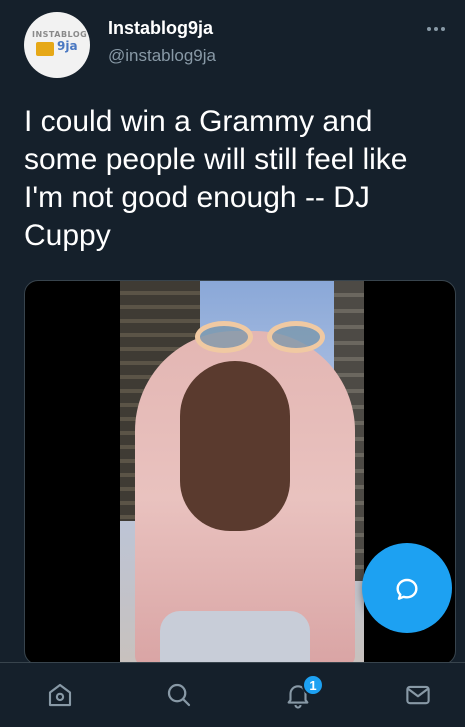  I want to click on bottom-tab-bar, so click(232, 694).